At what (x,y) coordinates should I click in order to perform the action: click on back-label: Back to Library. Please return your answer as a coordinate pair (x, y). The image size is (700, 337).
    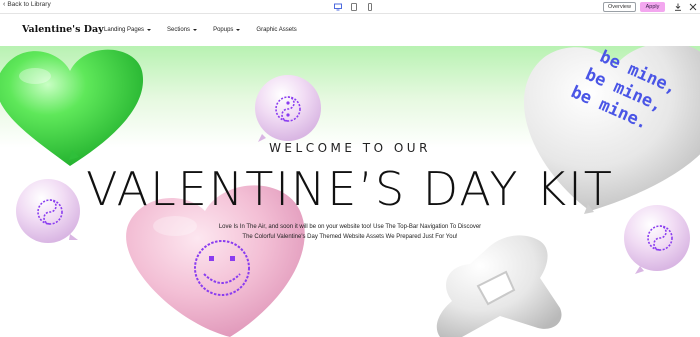
    Looking at the image, I should click on (29, 4).